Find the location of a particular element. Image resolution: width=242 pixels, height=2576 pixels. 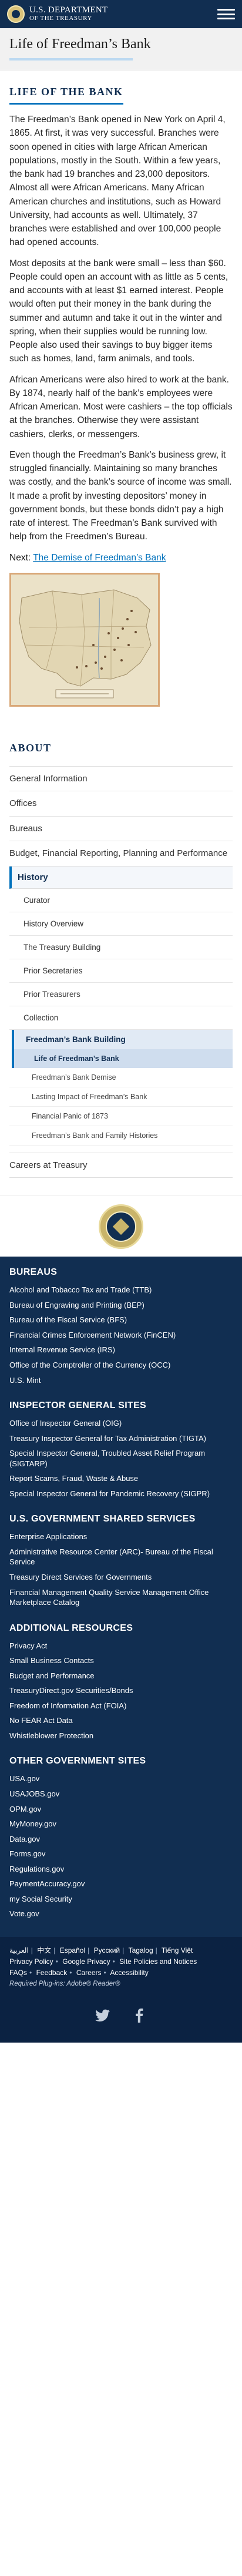

language-link-arabic: العربية is located at coordinates (19, 1950).